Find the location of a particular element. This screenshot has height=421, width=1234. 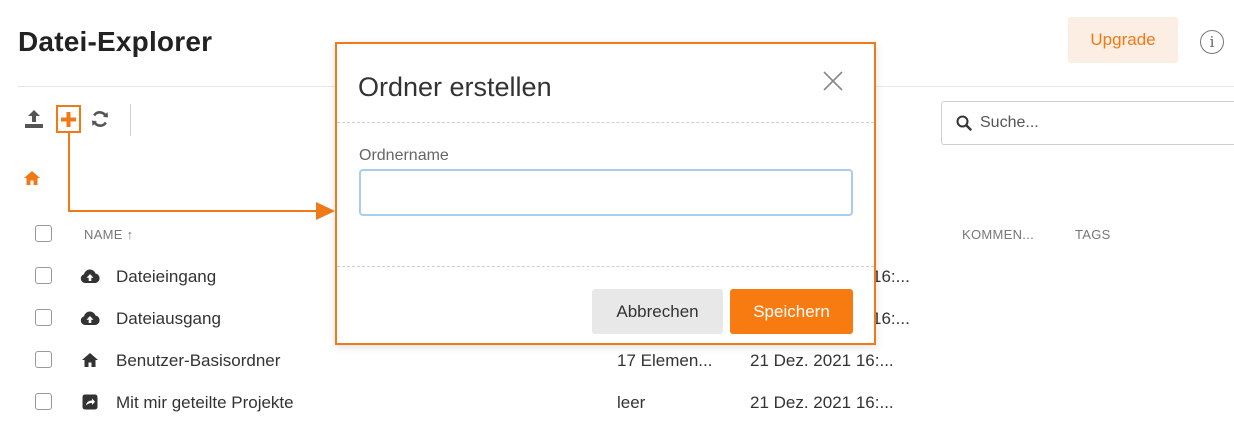

annotation-arrow-horizontal is located at coordinates (193, 211).